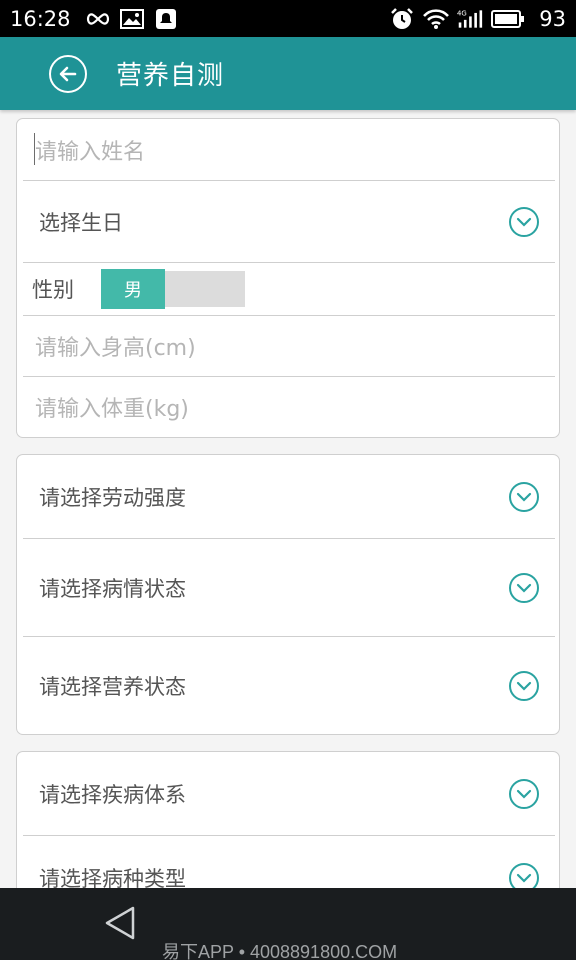 The width and height of the screenshot is (576, 960). What do you see at coordinates (34, 149) in the screenshot?
I see `text-cursor` at bounding box center [34, 149].